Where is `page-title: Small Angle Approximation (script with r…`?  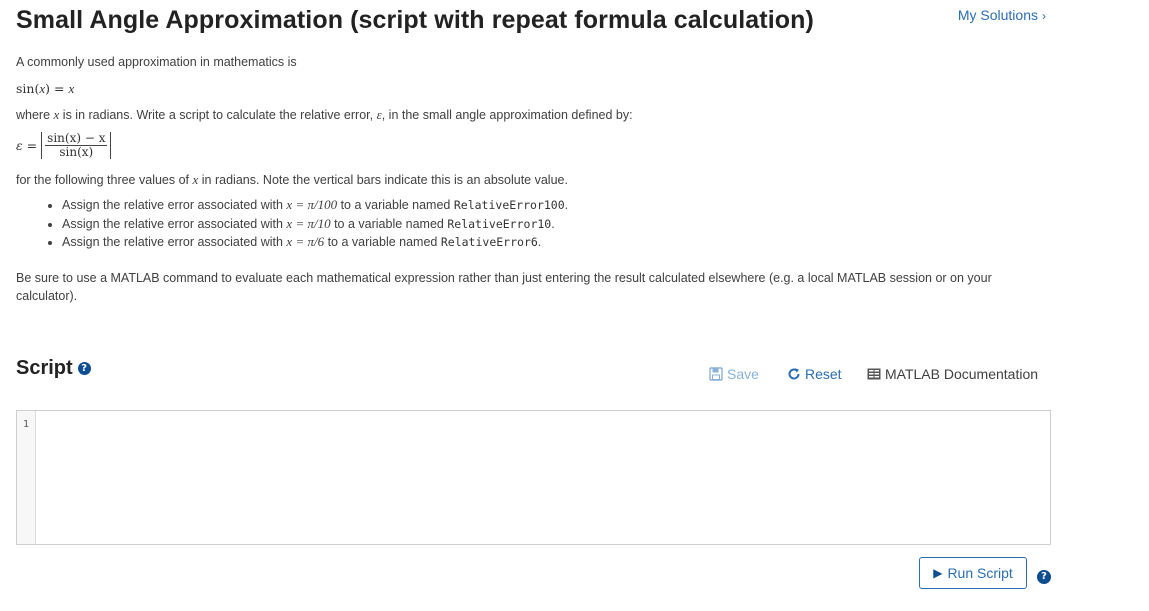 page-title: Small Angle Approximation (script with r… is located at coordinates (415, 20).